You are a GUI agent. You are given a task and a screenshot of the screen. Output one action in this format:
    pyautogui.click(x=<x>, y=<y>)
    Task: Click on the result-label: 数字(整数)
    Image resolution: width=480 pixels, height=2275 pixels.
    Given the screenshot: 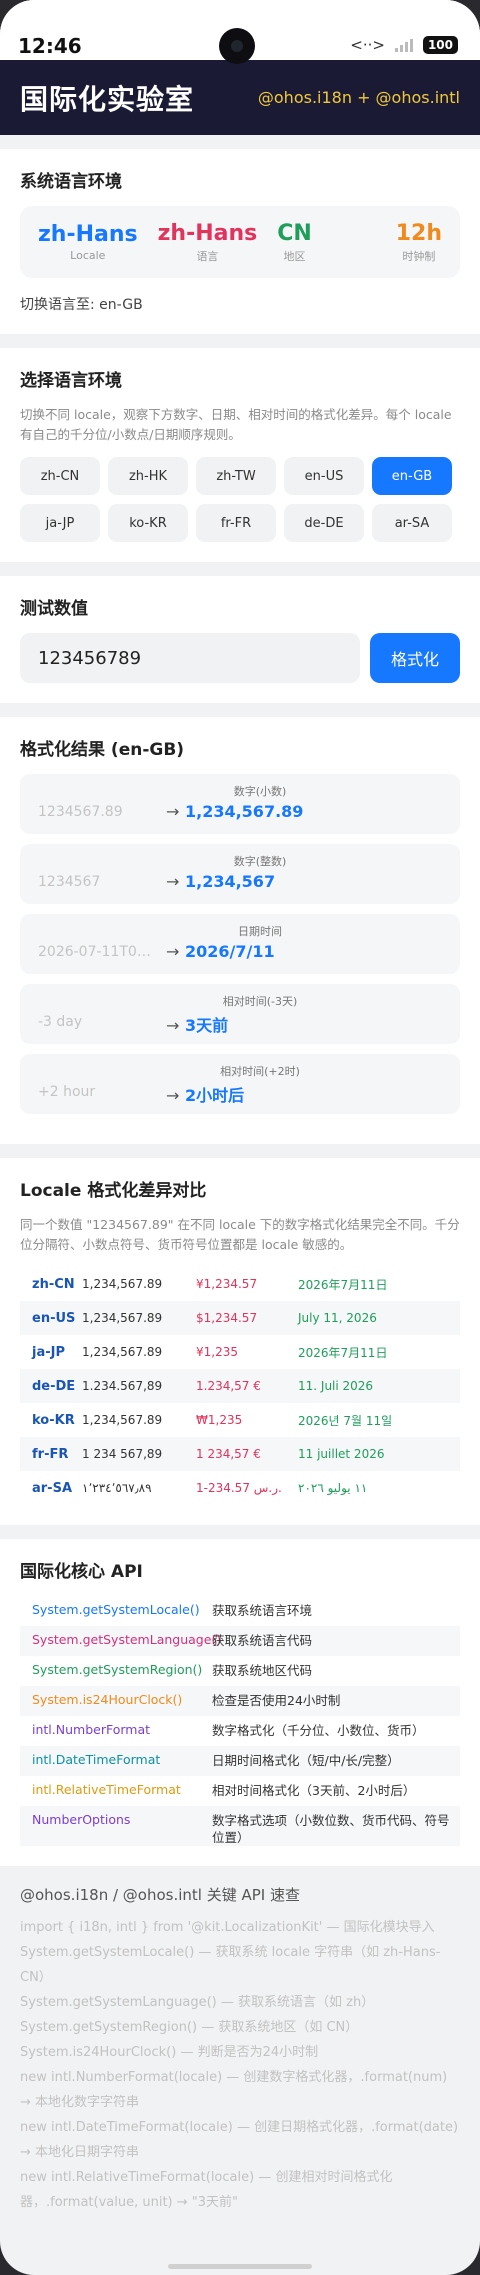 What is the action you would take?
    pyautogui.click(x=260, y=861)
    